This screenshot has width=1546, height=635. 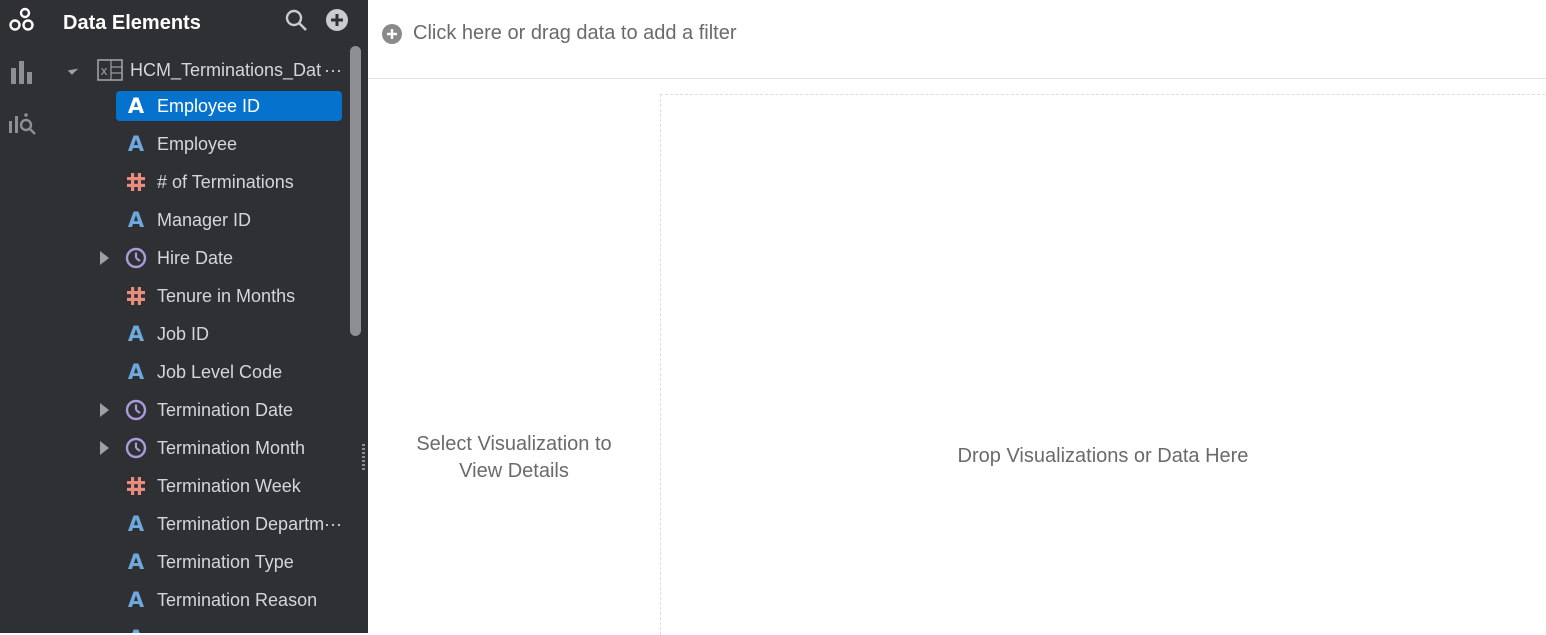 I want to click on data-element-item: A Termination Departm ···, so click(x=229, y=524).